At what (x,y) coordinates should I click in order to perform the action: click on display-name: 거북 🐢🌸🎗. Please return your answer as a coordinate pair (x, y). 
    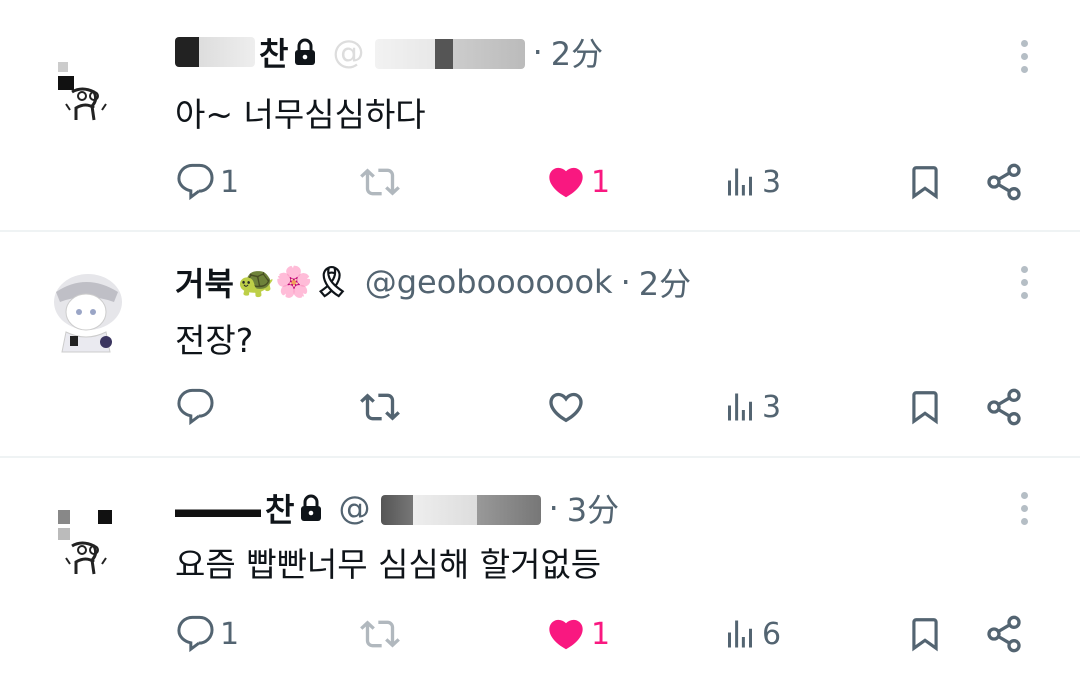
    Looking at the image, I should click on (263, 282).